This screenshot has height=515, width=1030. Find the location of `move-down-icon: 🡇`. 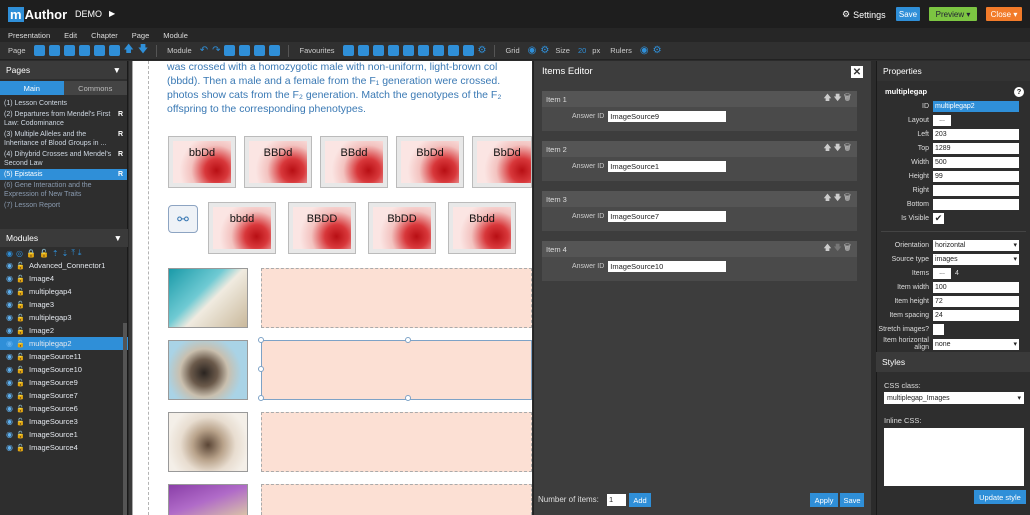

move-down-icon: 🡇 is located at coordinates (839, 197).